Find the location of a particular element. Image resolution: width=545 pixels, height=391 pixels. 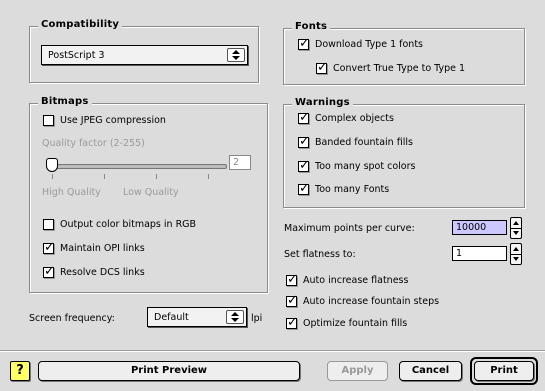

compatibility-popup: PostScript 3 is located at coordinates (144, 55).